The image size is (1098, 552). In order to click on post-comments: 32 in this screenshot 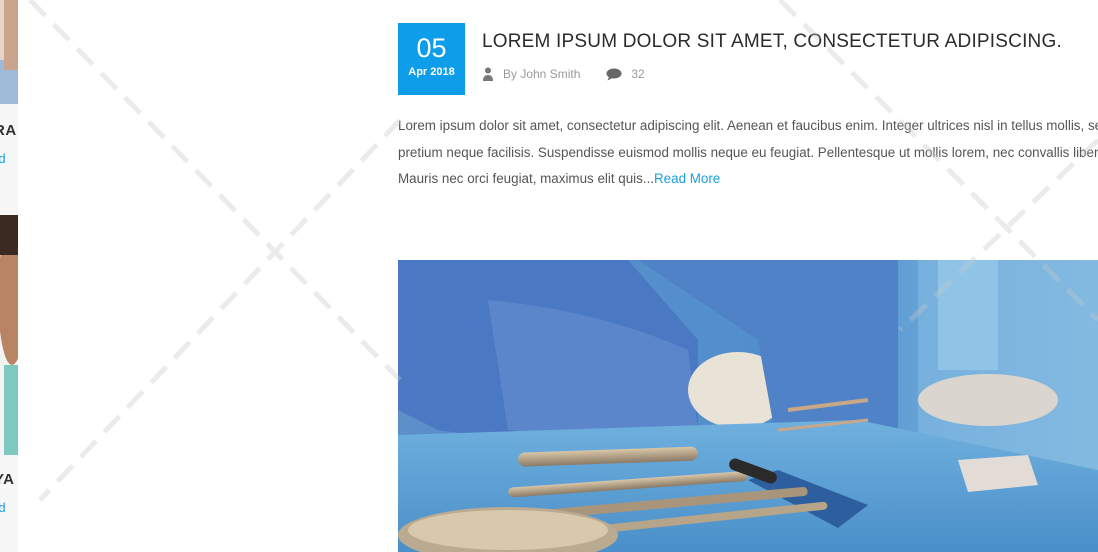, I will do `click(625, 74)`.